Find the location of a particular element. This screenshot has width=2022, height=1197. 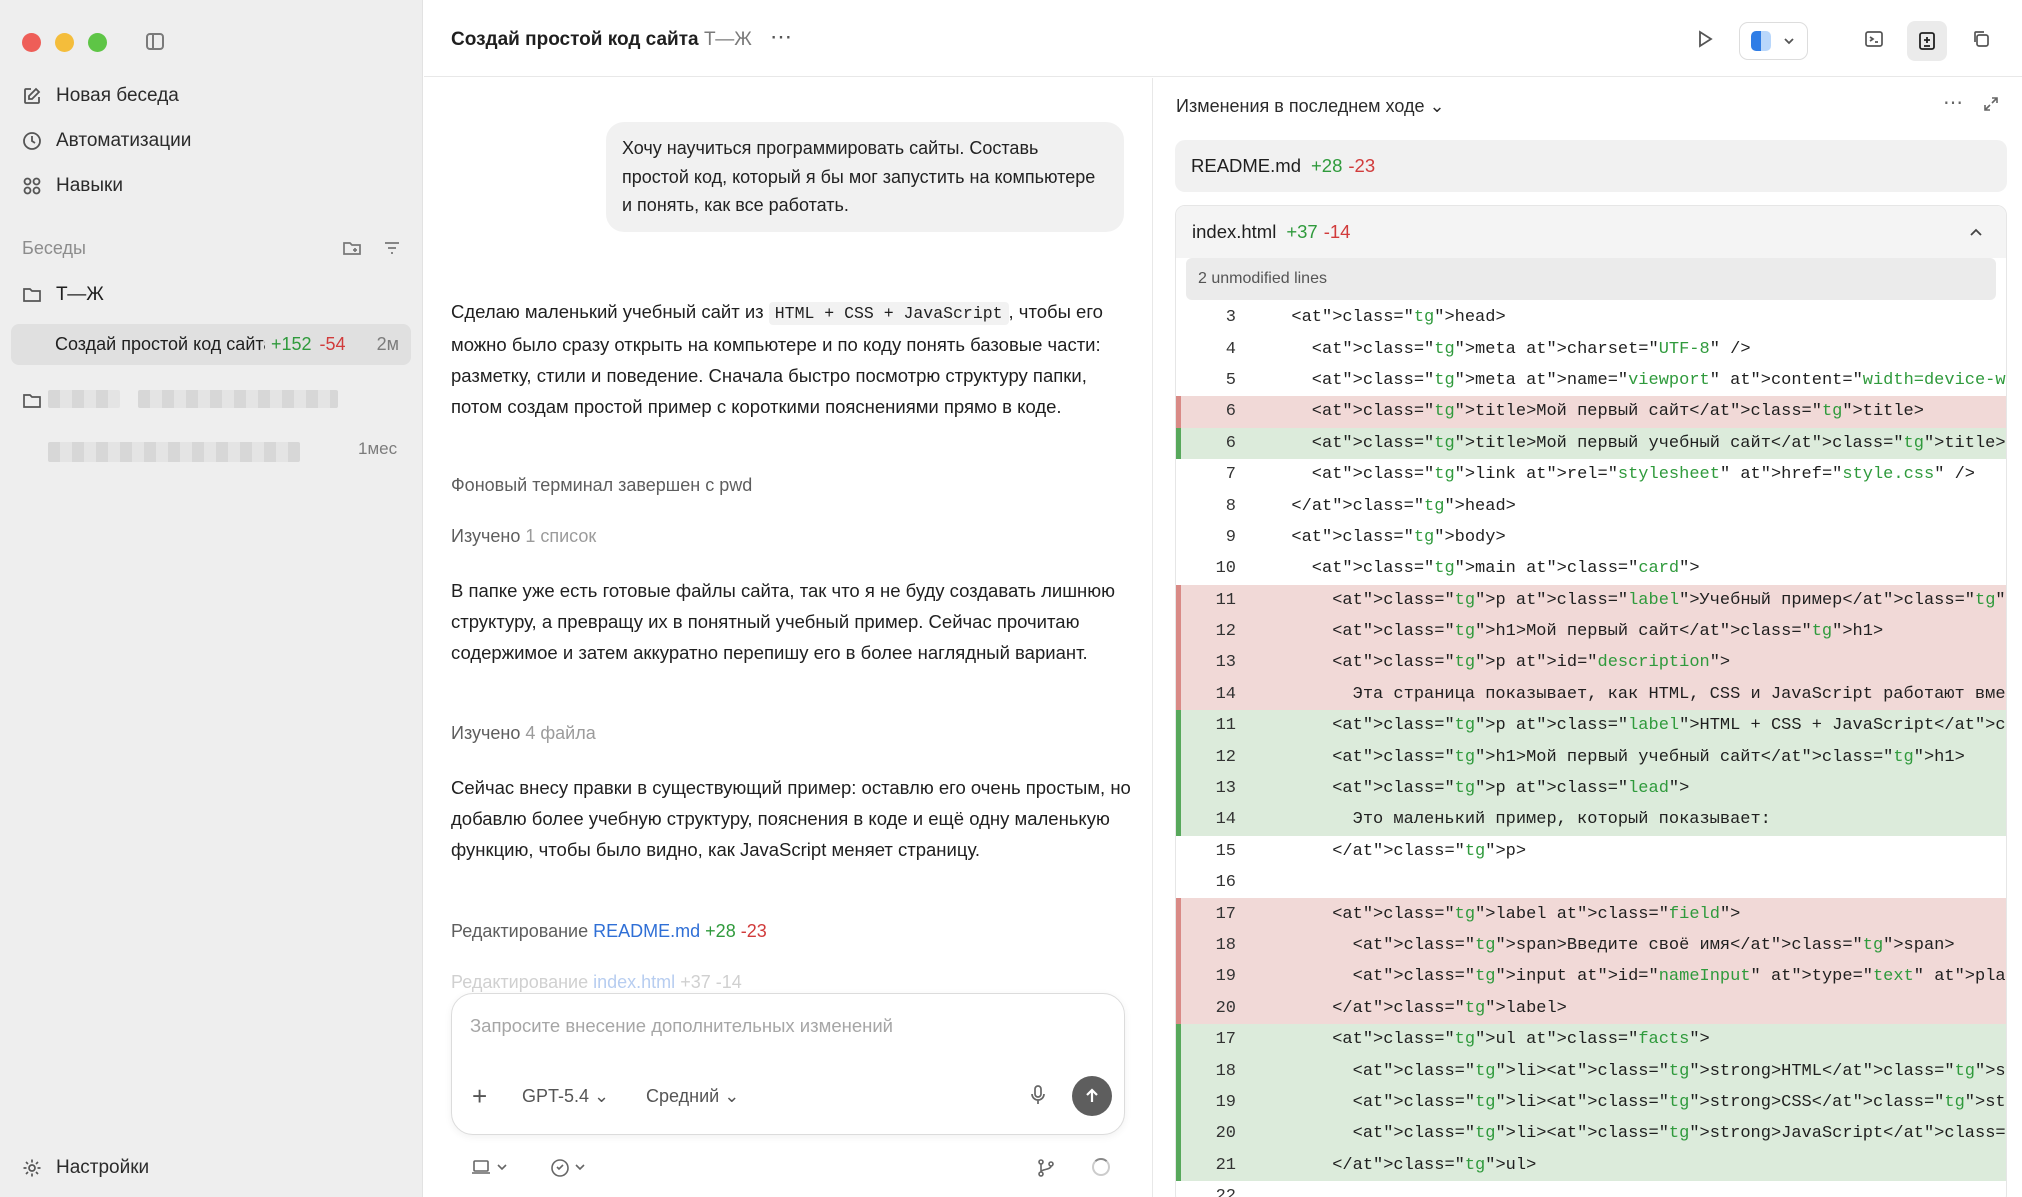

add-attachment-icon: + is located at coordinates (479, 1096).